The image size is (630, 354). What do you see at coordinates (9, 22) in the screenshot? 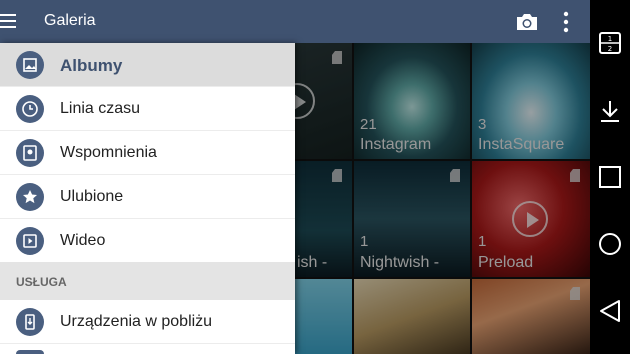
I see `hamburger-icon` at bounding box center [9, 22].